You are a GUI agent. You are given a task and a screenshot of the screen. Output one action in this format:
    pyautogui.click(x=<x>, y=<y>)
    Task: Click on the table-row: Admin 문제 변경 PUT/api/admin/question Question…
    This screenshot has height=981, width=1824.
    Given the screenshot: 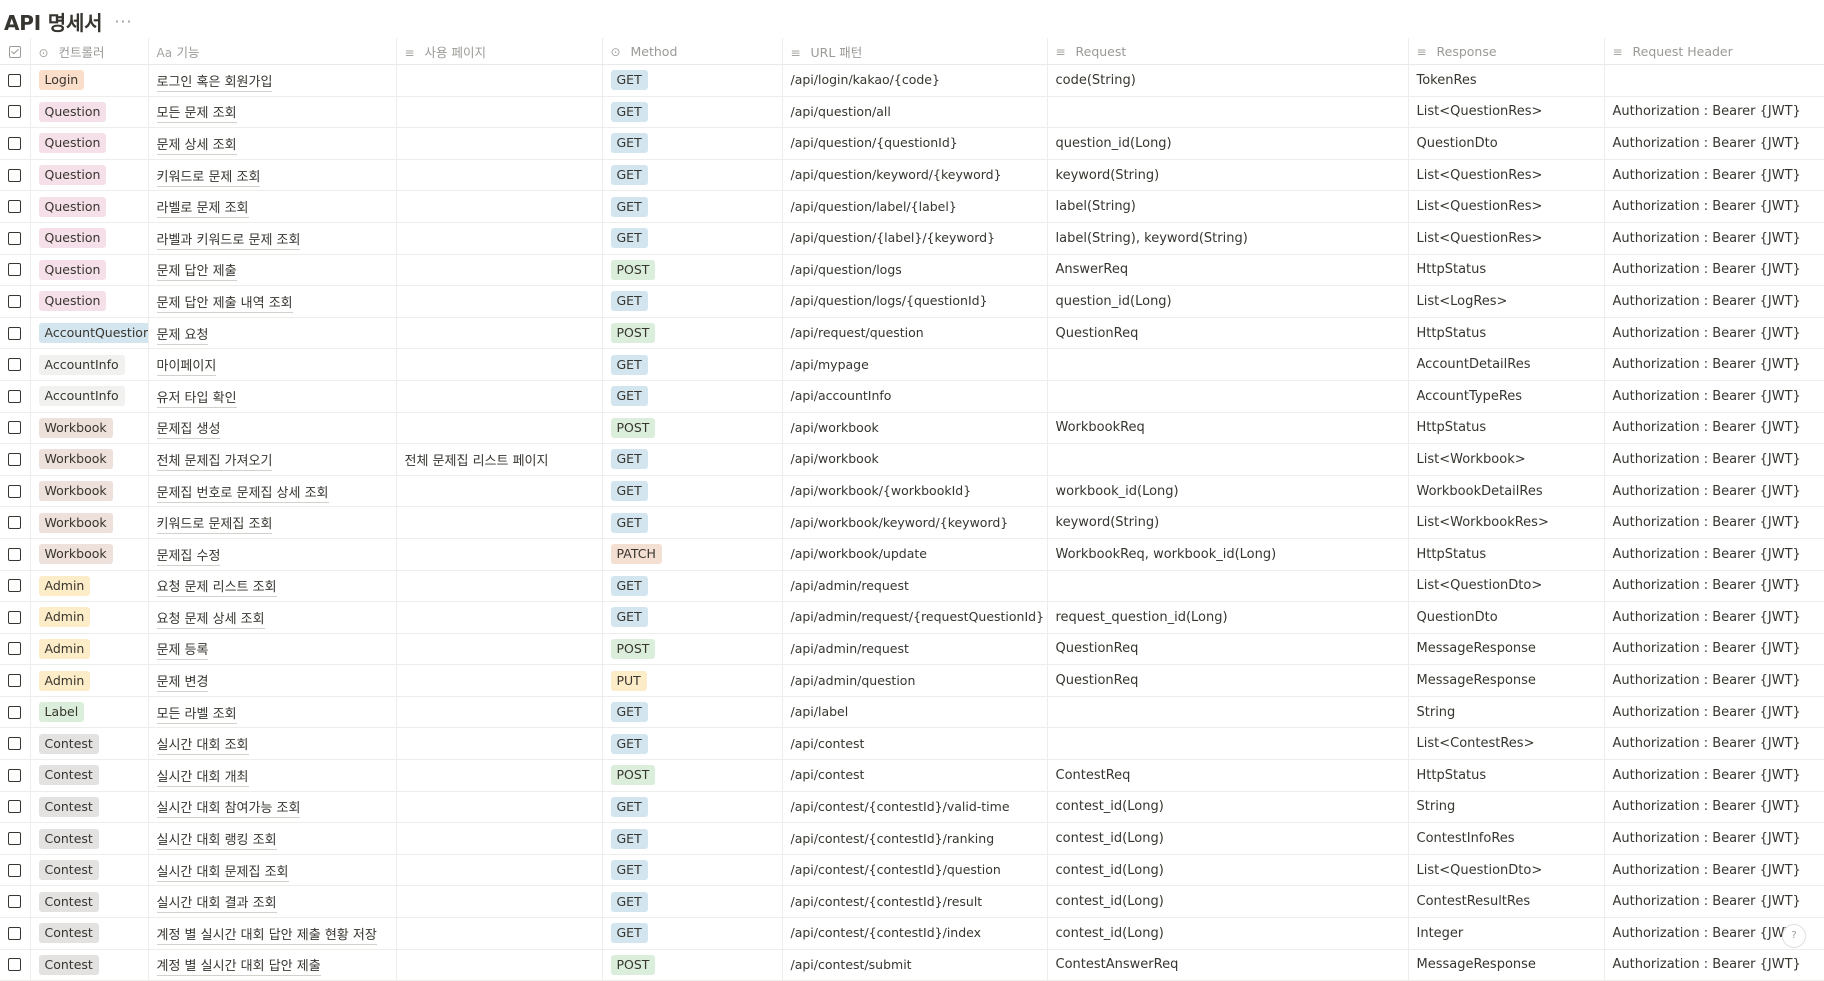 What is the action you would take?
    pyautogui.click(x=912, y=680)
    